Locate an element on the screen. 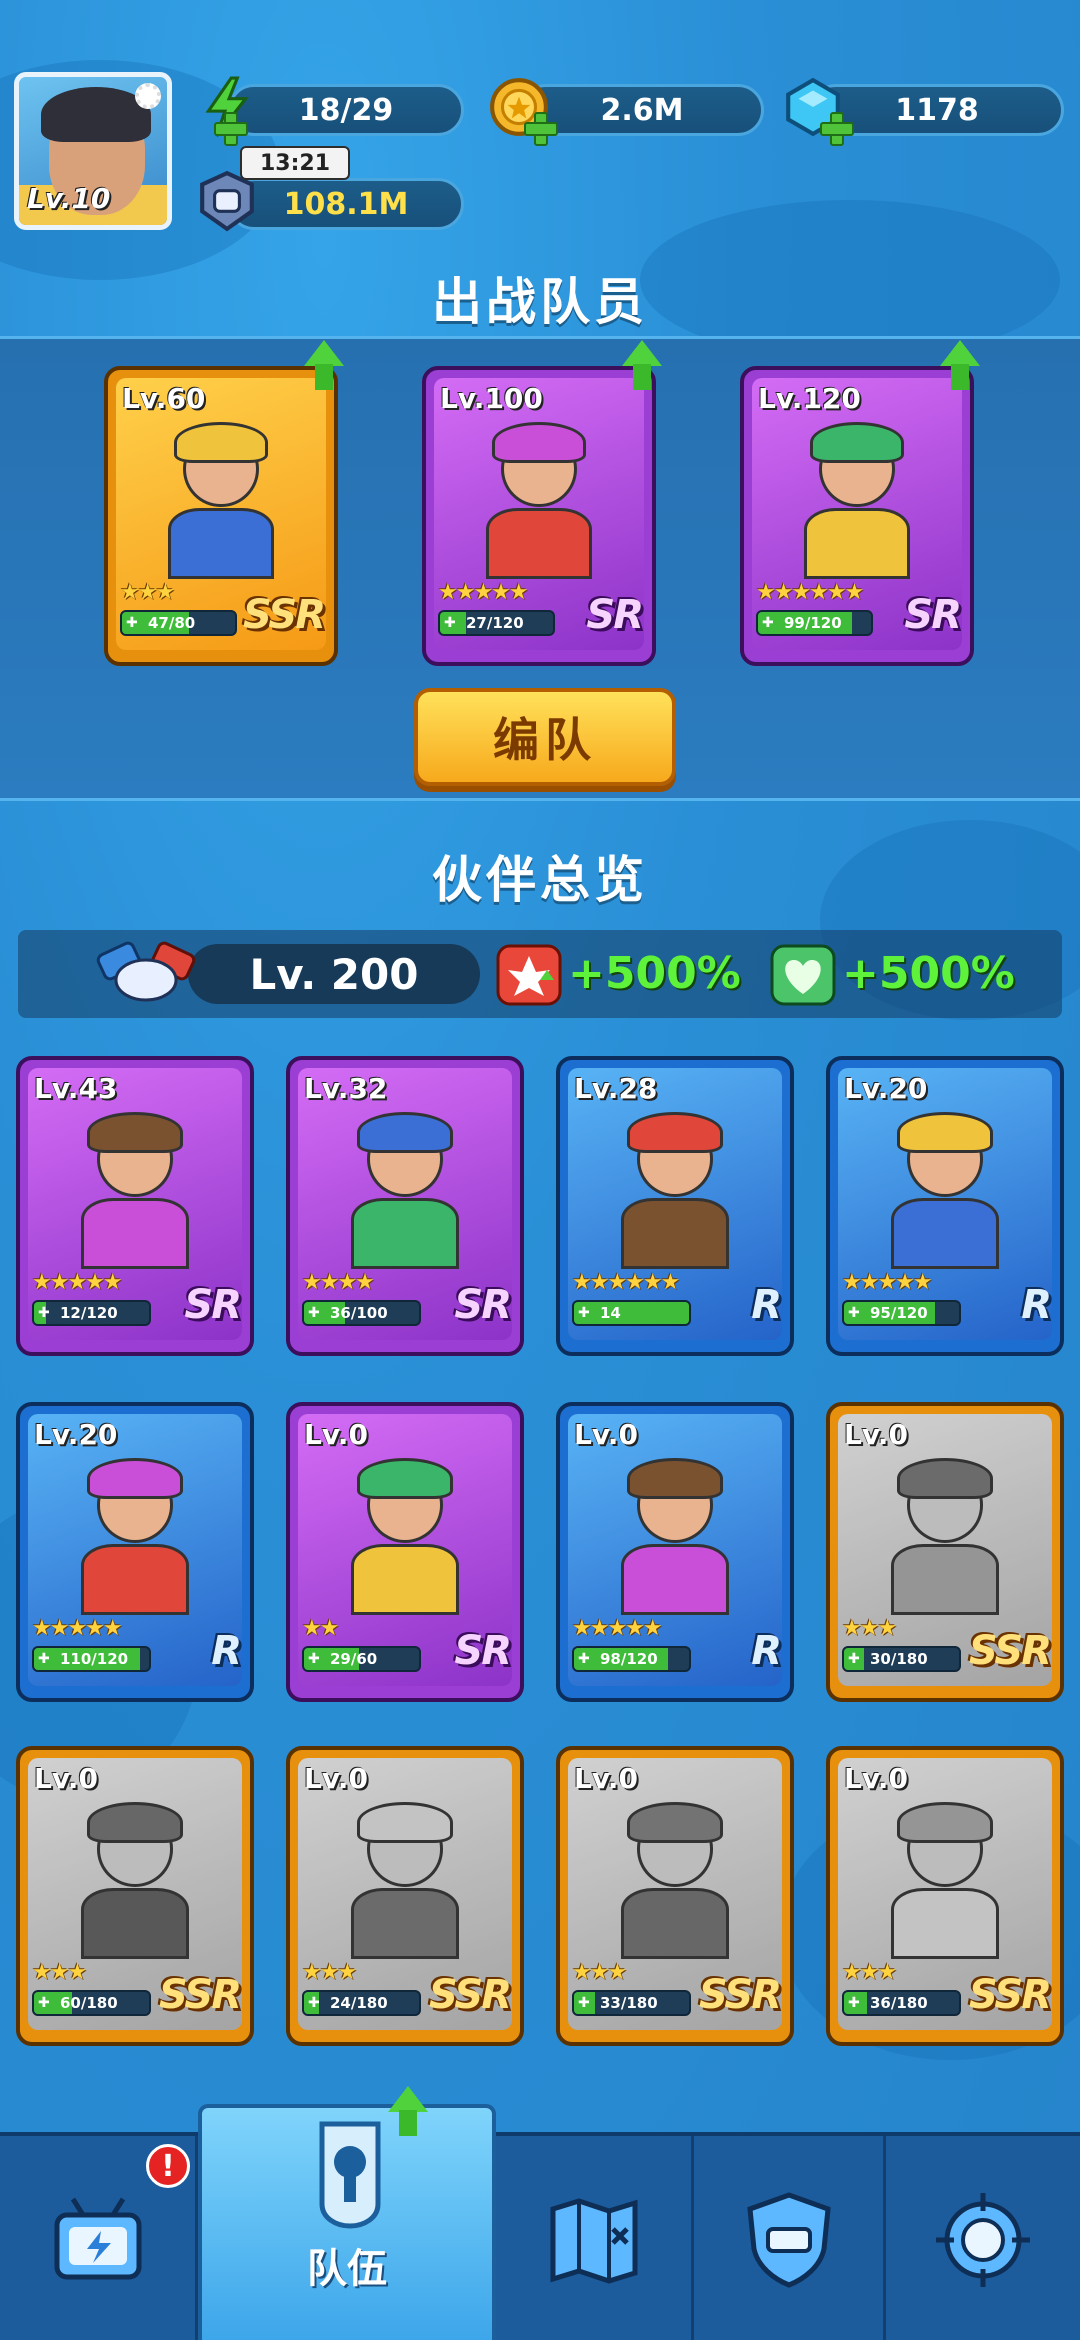  notification-badge: ! is located at coordinates (168, 2166).